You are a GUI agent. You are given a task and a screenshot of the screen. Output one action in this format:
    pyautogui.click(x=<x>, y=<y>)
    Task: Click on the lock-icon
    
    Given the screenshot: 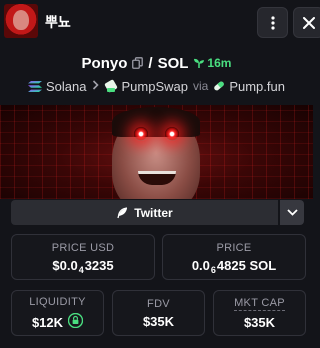 What is the action you would take?
    pyautogui.click(x=76, y=320)
    